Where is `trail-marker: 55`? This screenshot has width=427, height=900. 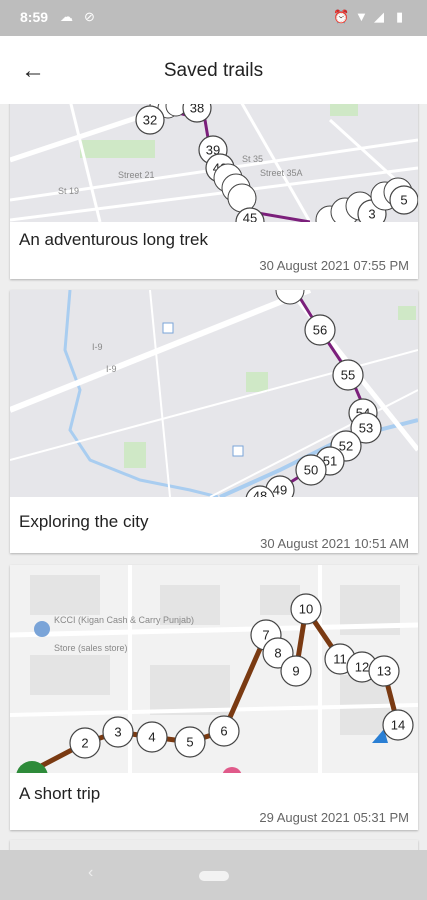 trail-marker: 55 is located at coordinates (348, 375).